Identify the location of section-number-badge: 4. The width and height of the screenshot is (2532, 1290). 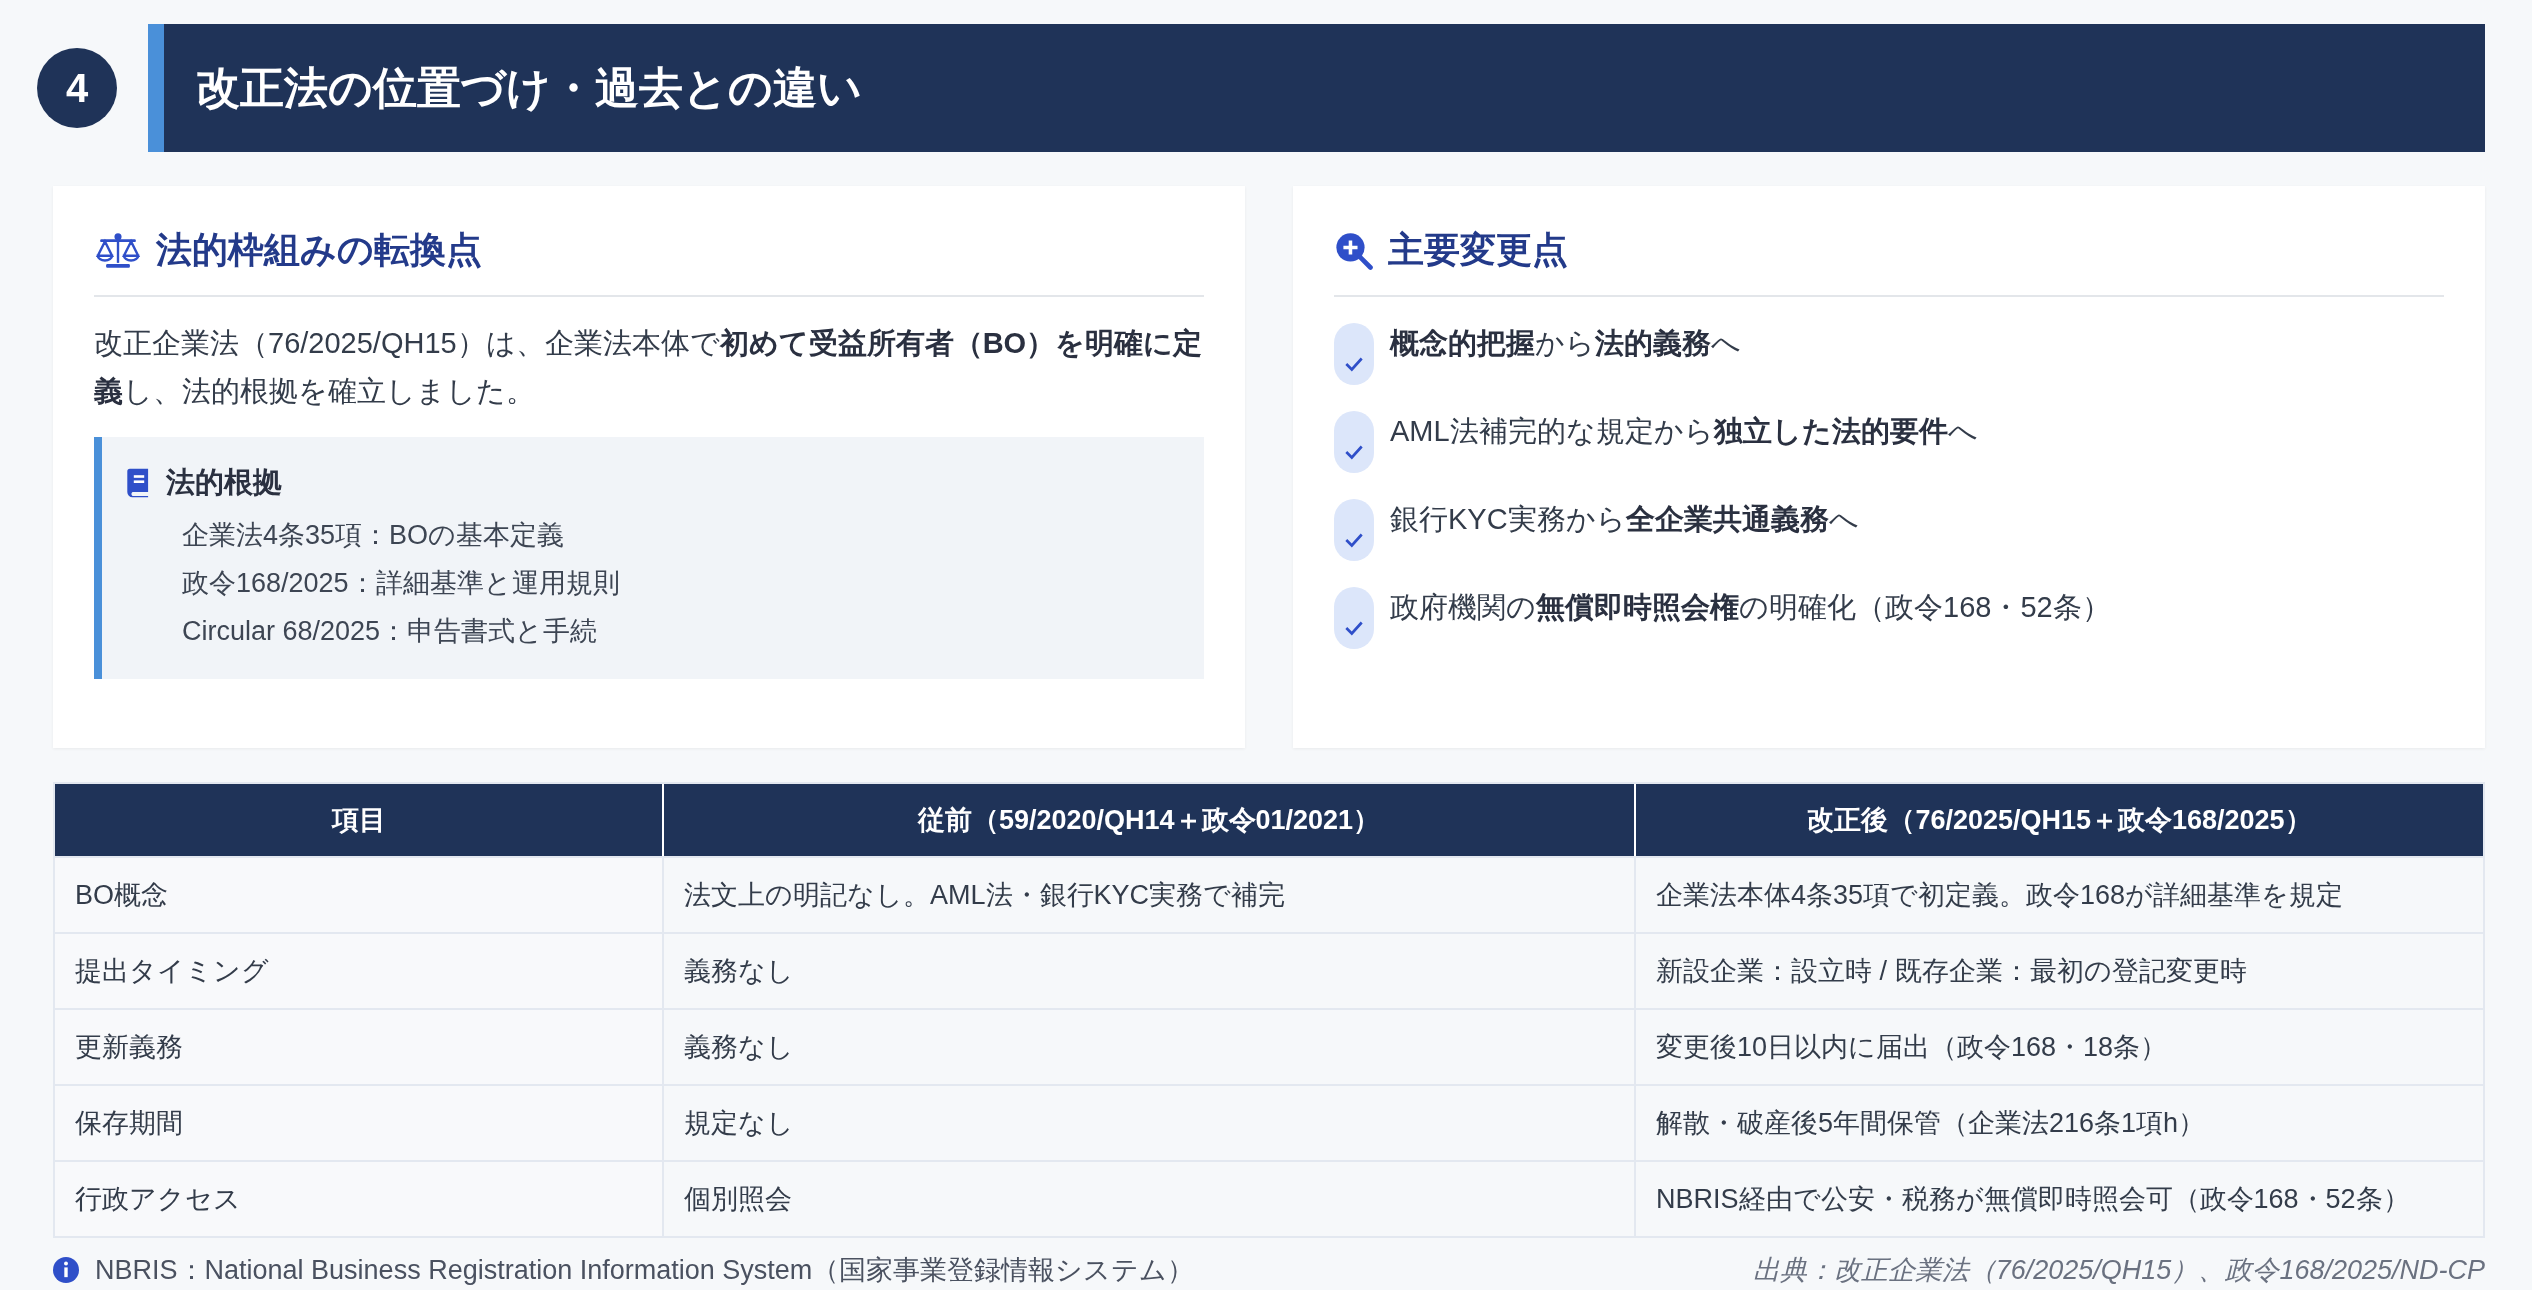
(77, 88).